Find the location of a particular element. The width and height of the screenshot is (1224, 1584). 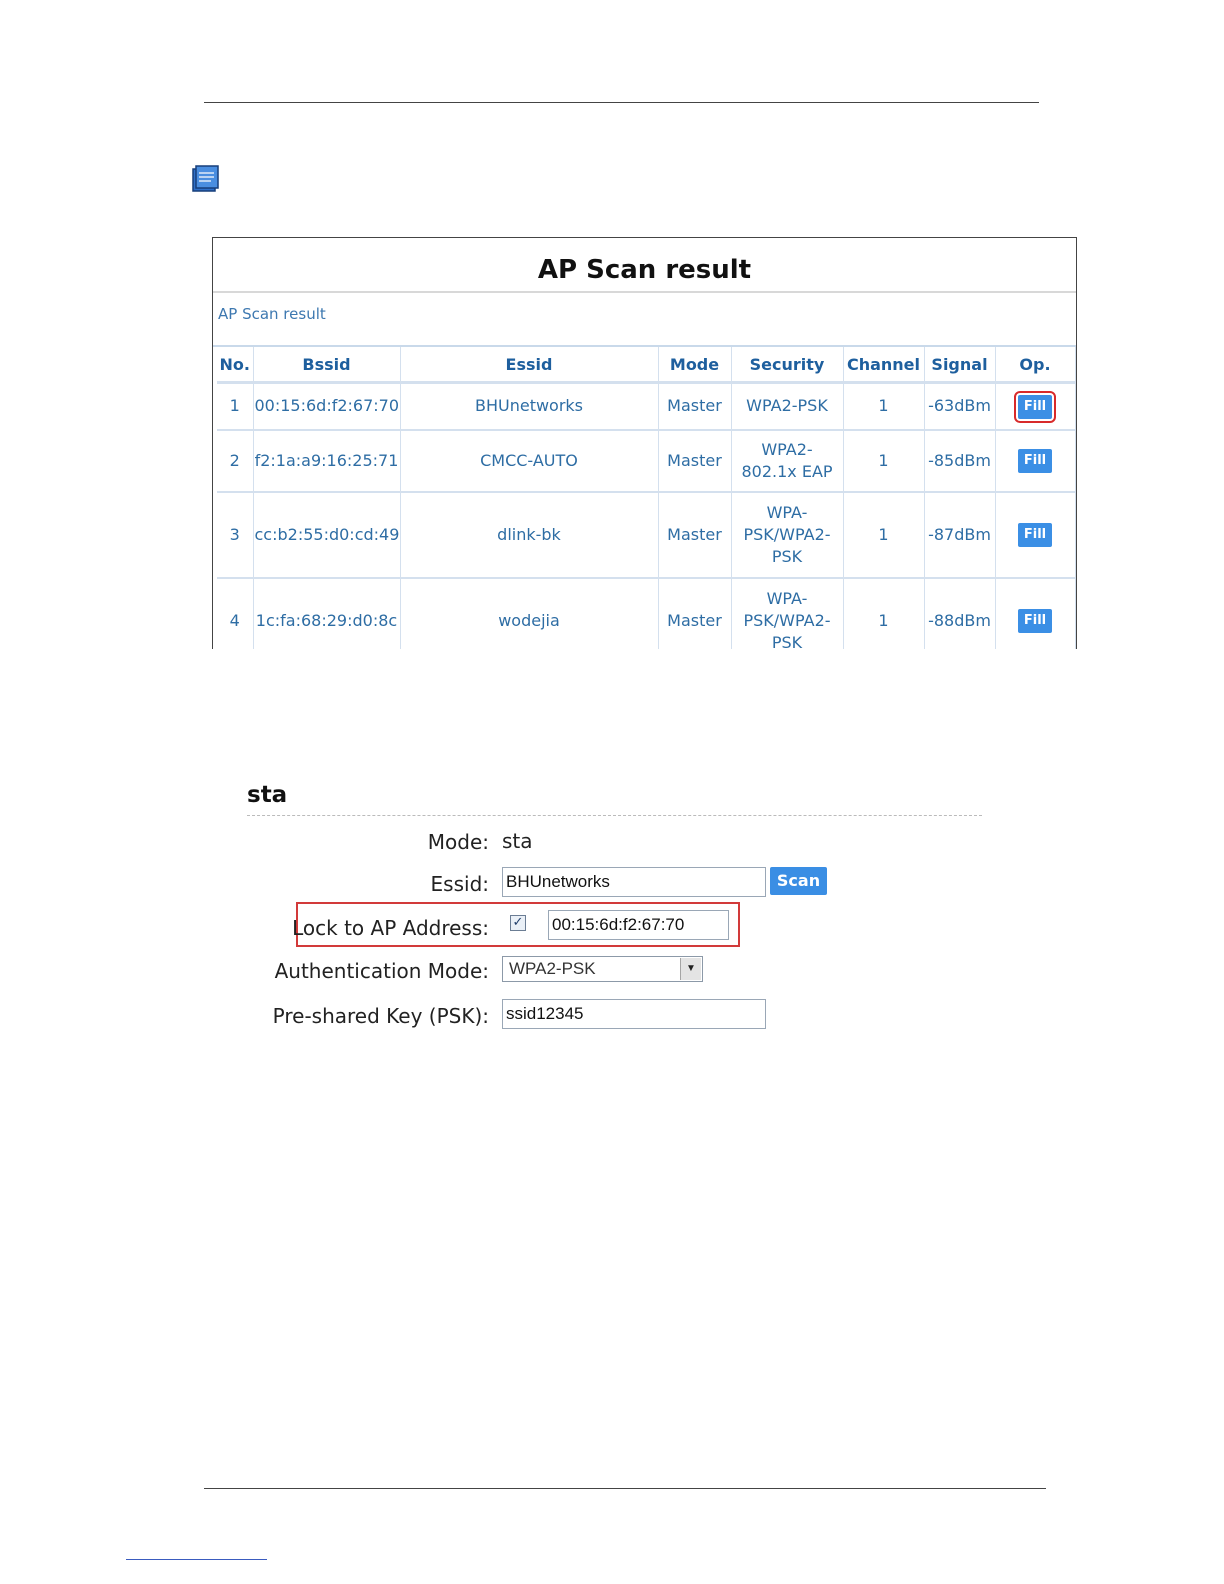

section-divider is located at coordinates (614, 815).